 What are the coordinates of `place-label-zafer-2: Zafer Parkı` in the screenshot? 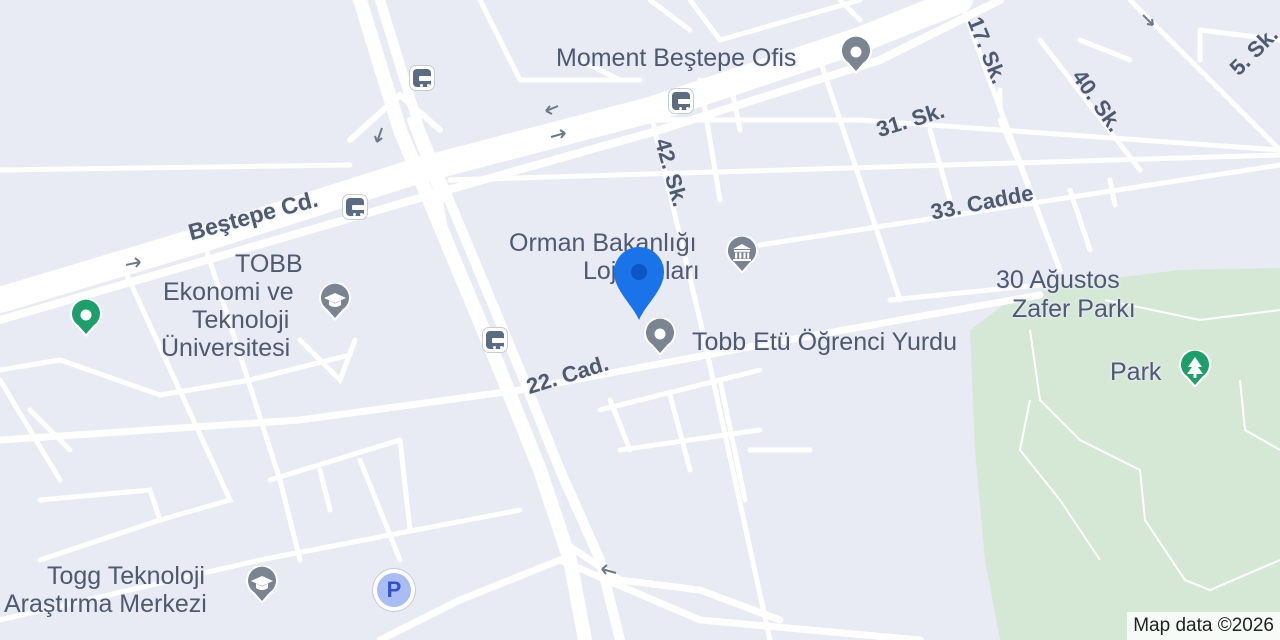 It's located at (1074, 309).